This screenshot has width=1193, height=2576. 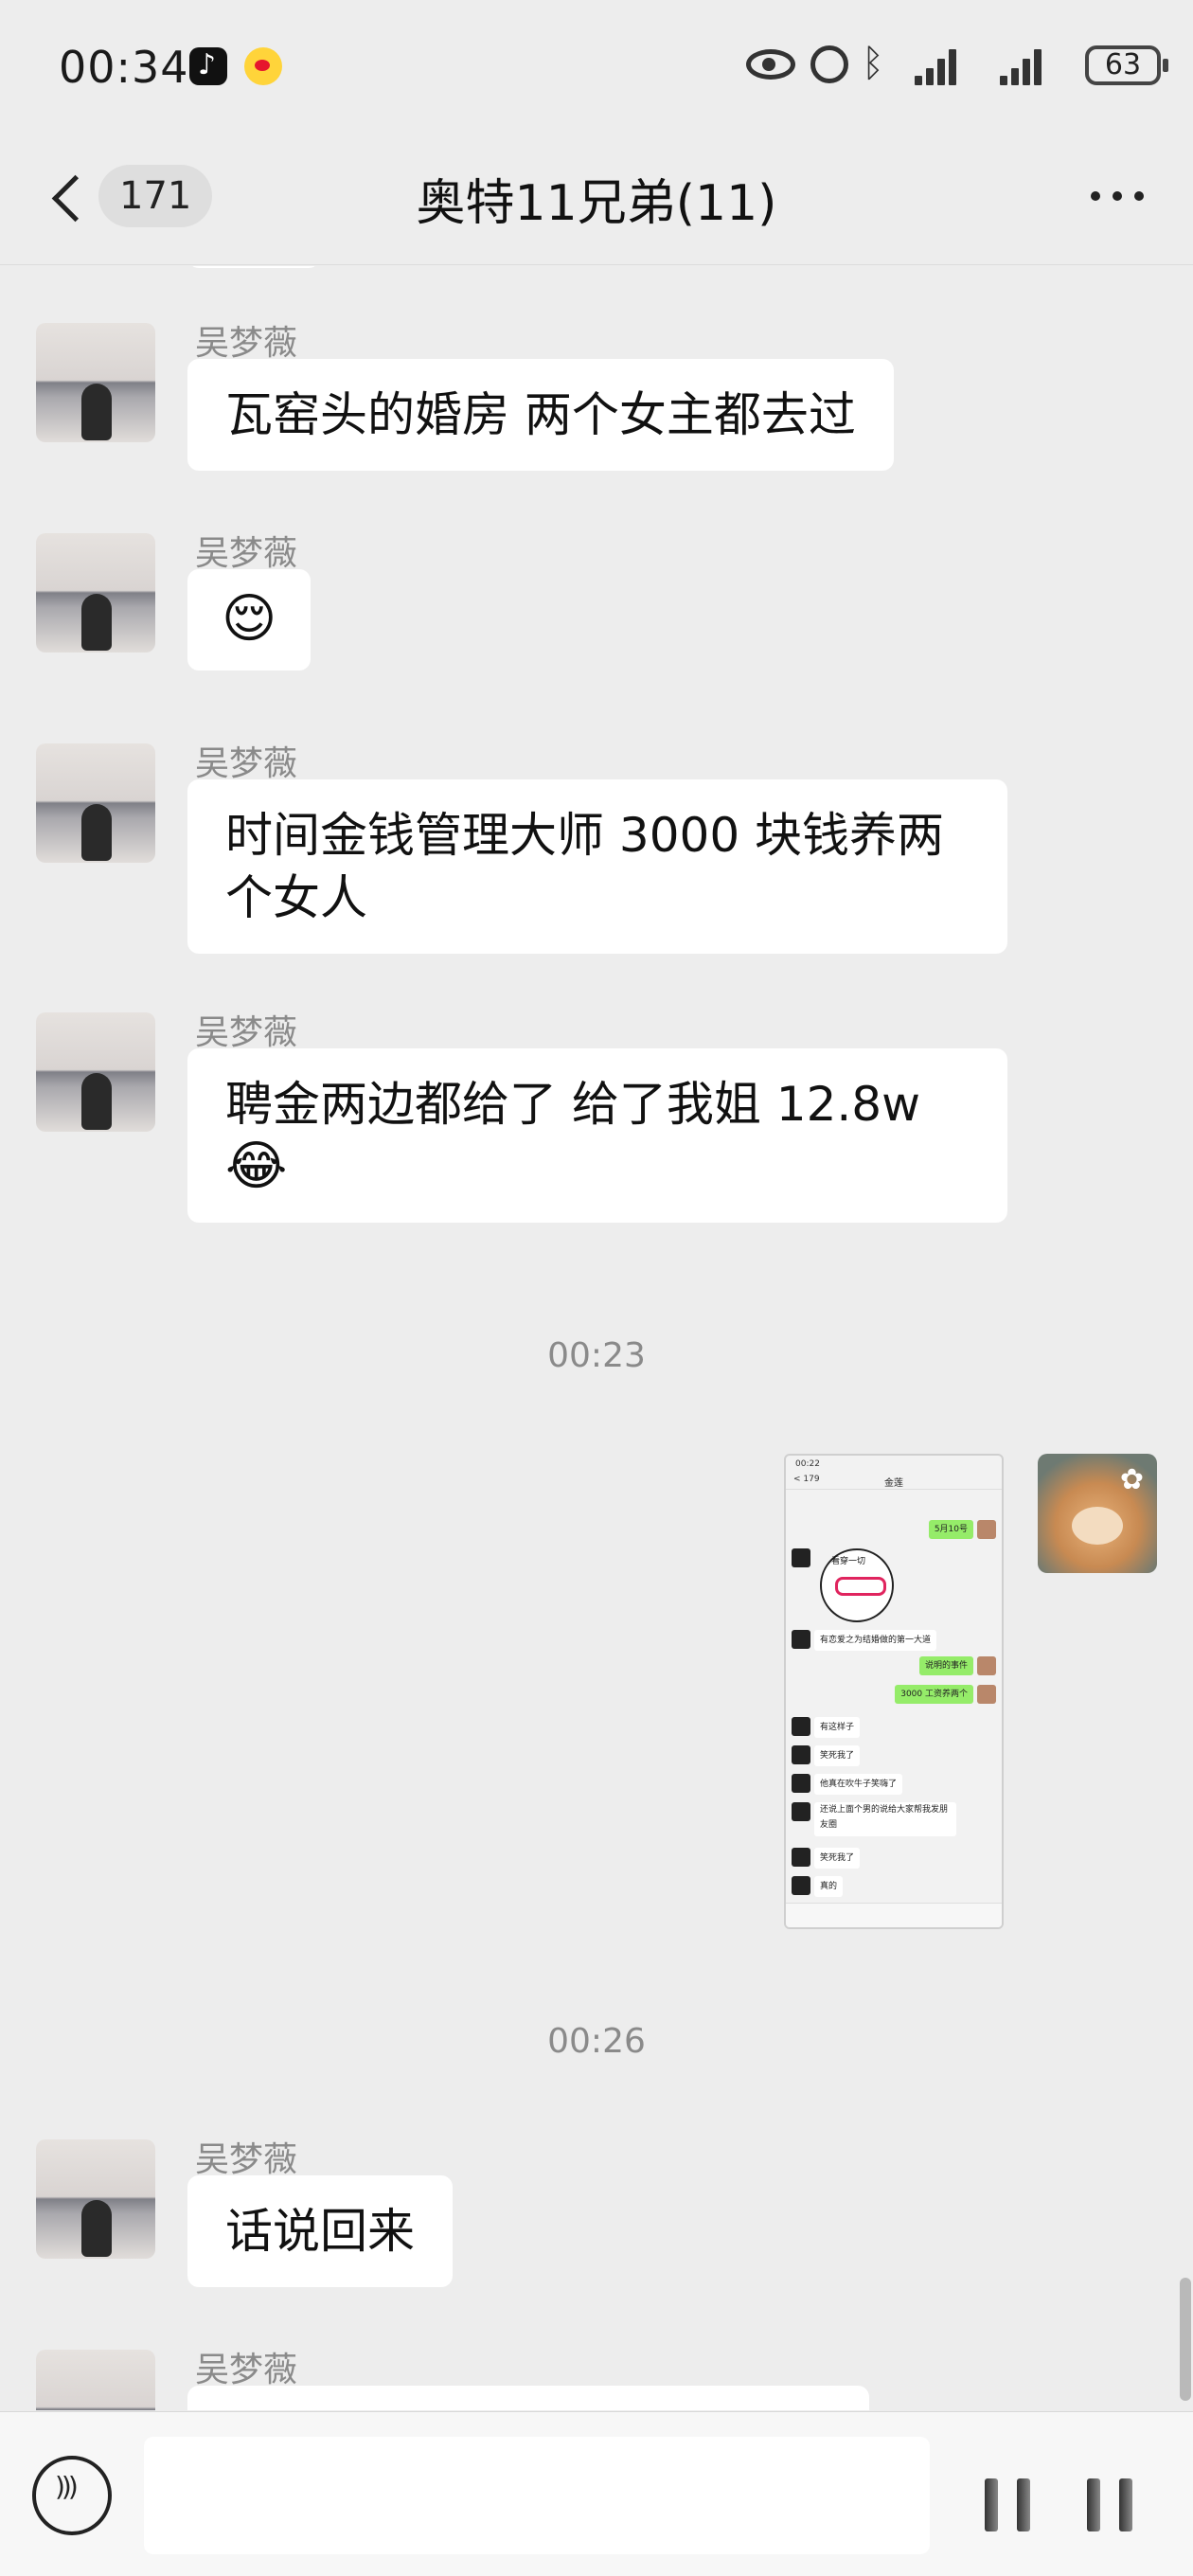 What do you see at coordinates (596, 1355) in the screenshot?
I see `timestamp: 00:23` at bounding box center [596, 1355].